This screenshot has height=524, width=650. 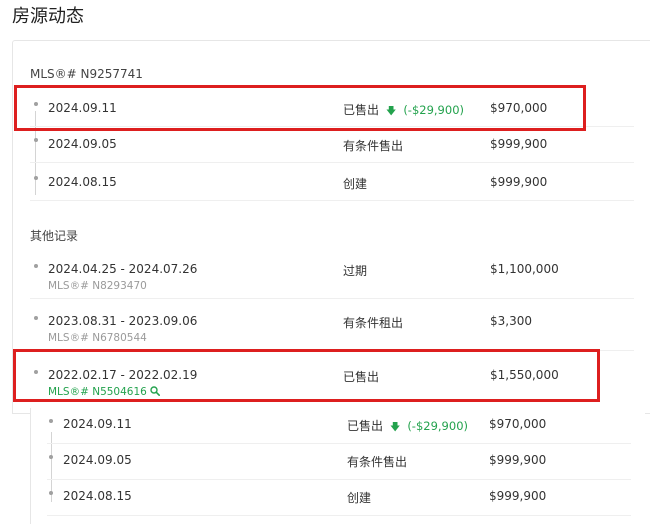 I want to click on other-records-label: 其他记录, so click(x=54, y=236).